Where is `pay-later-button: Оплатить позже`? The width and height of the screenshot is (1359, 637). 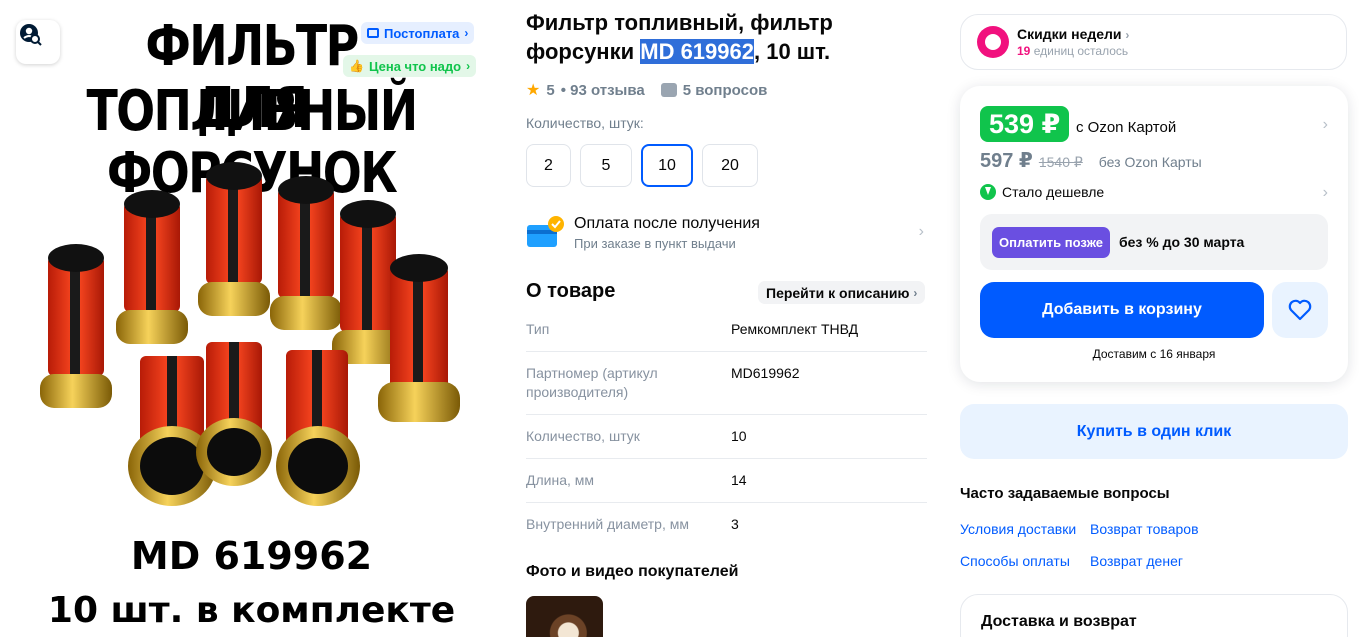 pay-later-button: Оплатить позже is located at coordinates (1051, 242).